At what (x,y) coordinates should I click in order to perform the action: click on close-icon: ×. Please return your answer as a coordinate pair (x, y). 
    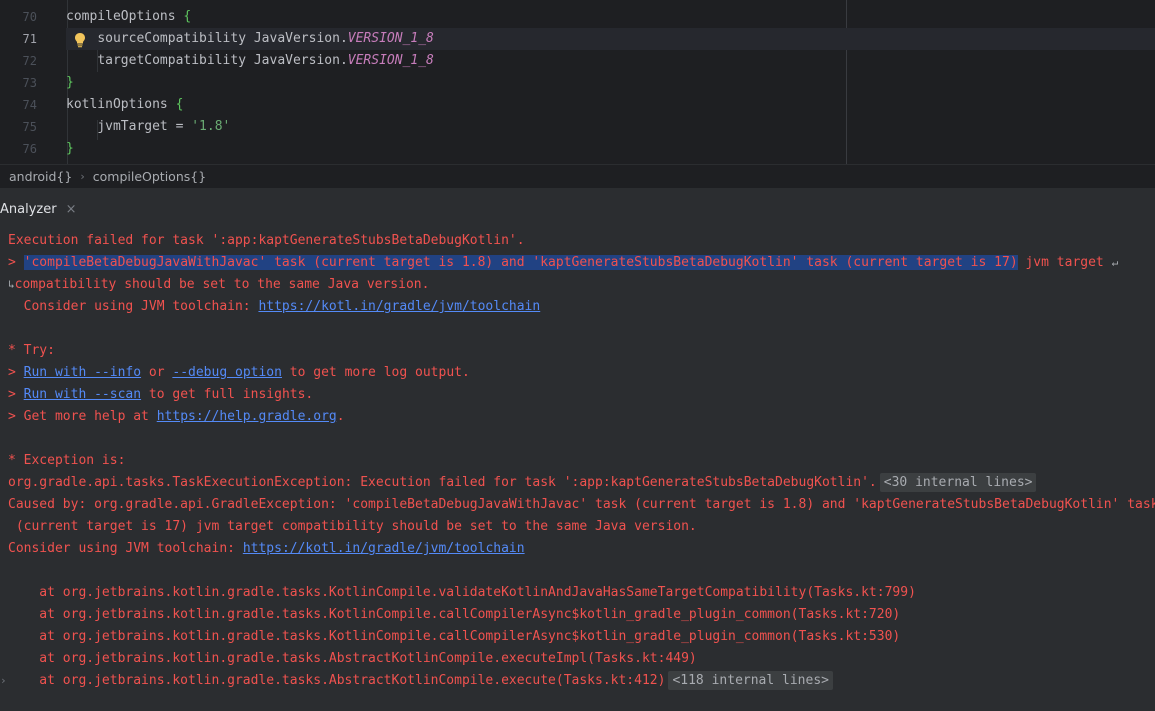
    Looking at the image, I should click on (71, 209).